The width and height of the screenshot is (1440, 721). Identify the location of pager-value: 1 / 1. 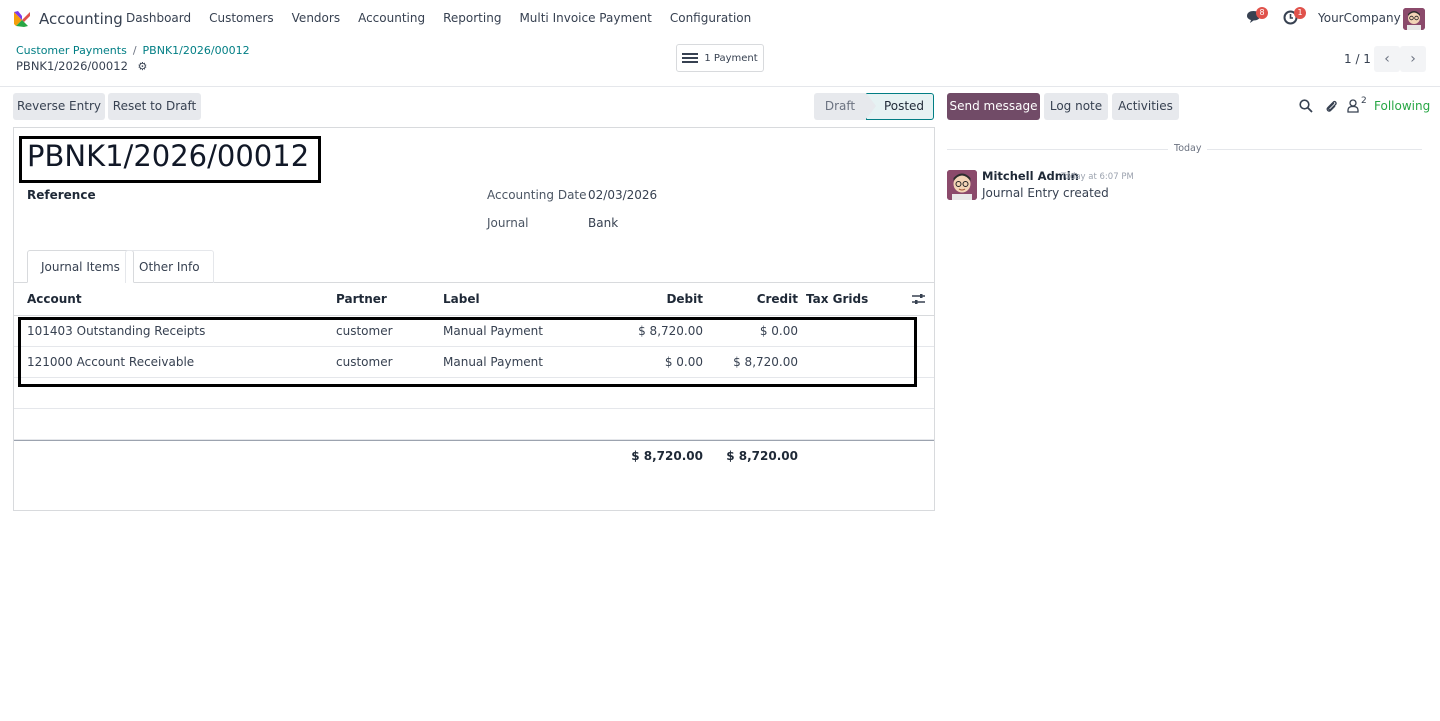
(1357, 59).